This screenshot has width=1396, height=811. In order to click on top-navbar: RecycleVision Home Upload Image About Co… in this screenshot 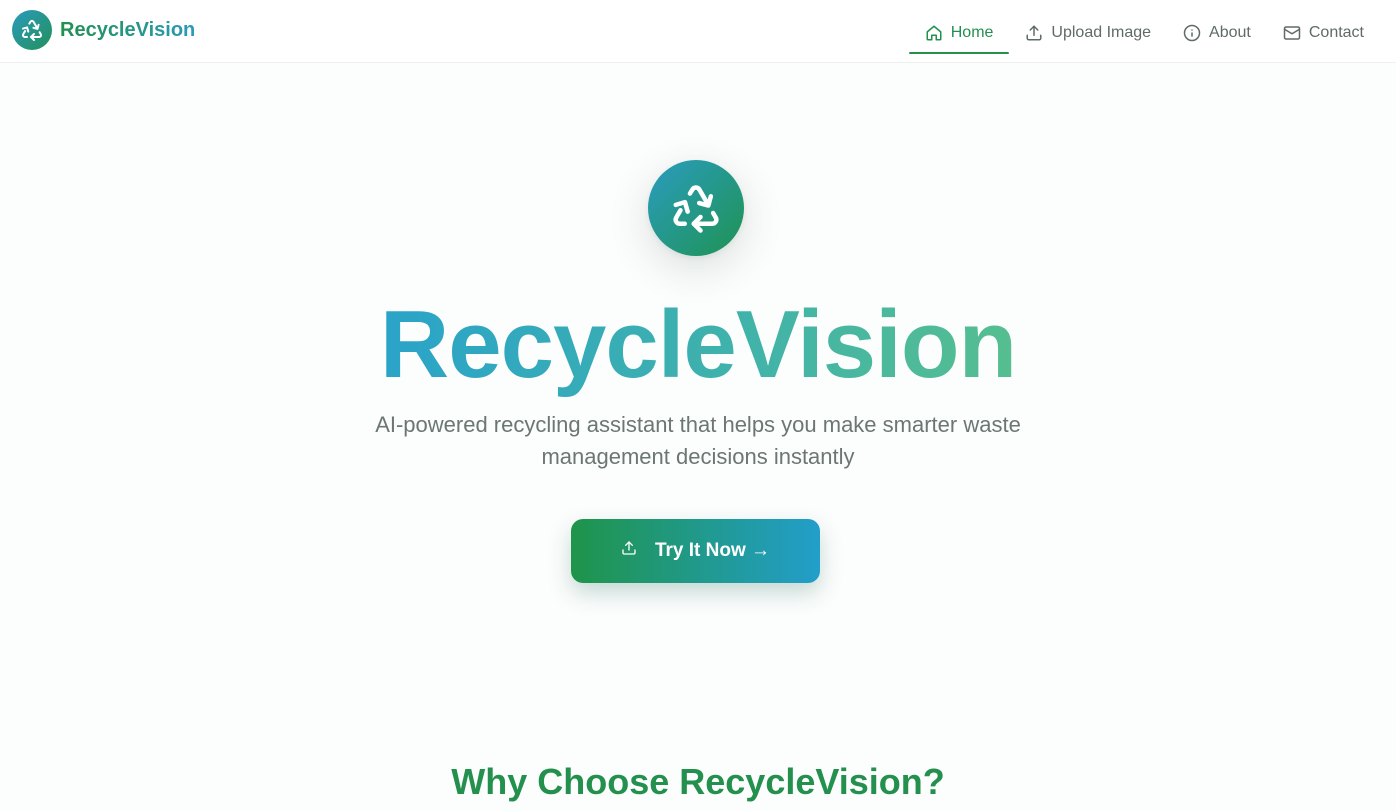, I will do `click(698, 31)`.